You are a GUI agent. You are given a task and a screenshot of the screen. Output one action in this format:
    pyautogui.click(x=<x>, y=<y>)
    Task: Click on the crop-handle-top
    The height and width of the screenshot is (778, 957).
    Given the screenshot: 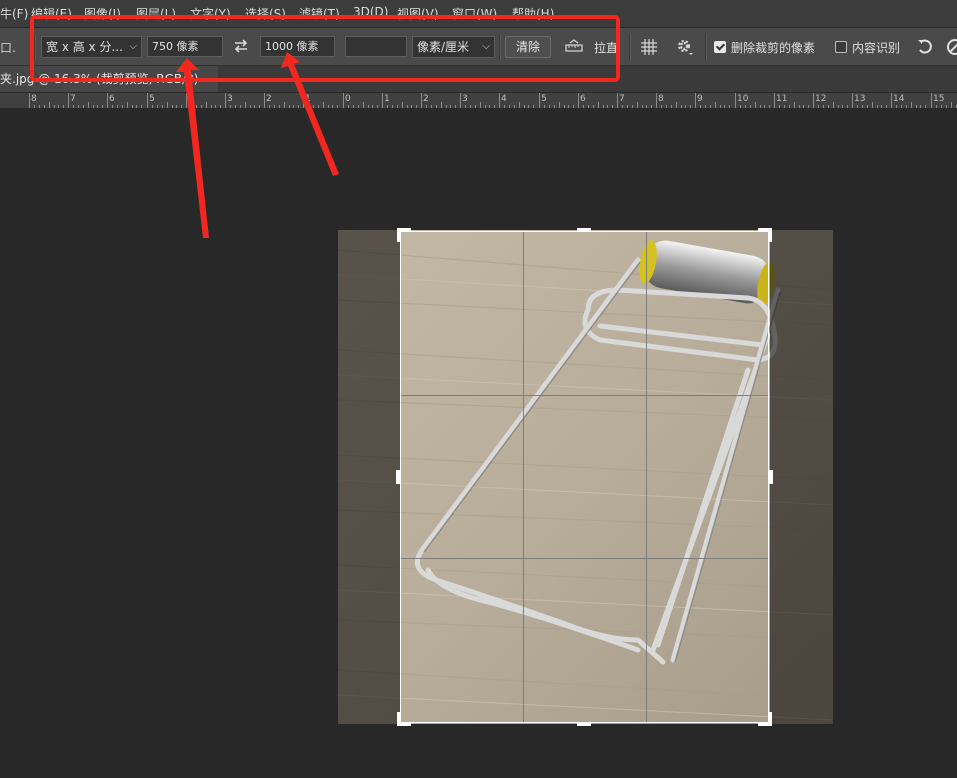 What is the action you would take?
    pyautogui.click(x=584, y=230)
    